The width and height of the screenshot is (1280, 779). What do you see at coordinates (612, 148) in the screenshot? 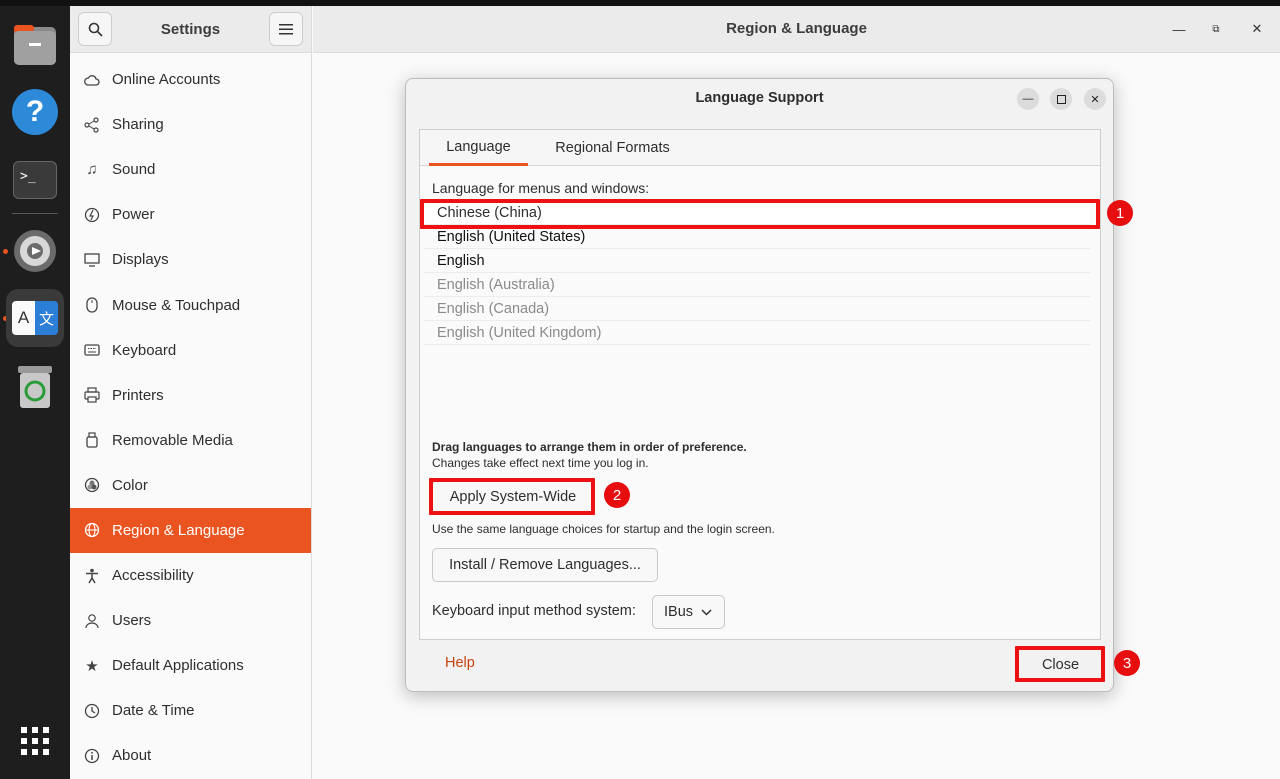
I see `tab-regional-formats: Regional Formats` at bounding box center [612, 148].